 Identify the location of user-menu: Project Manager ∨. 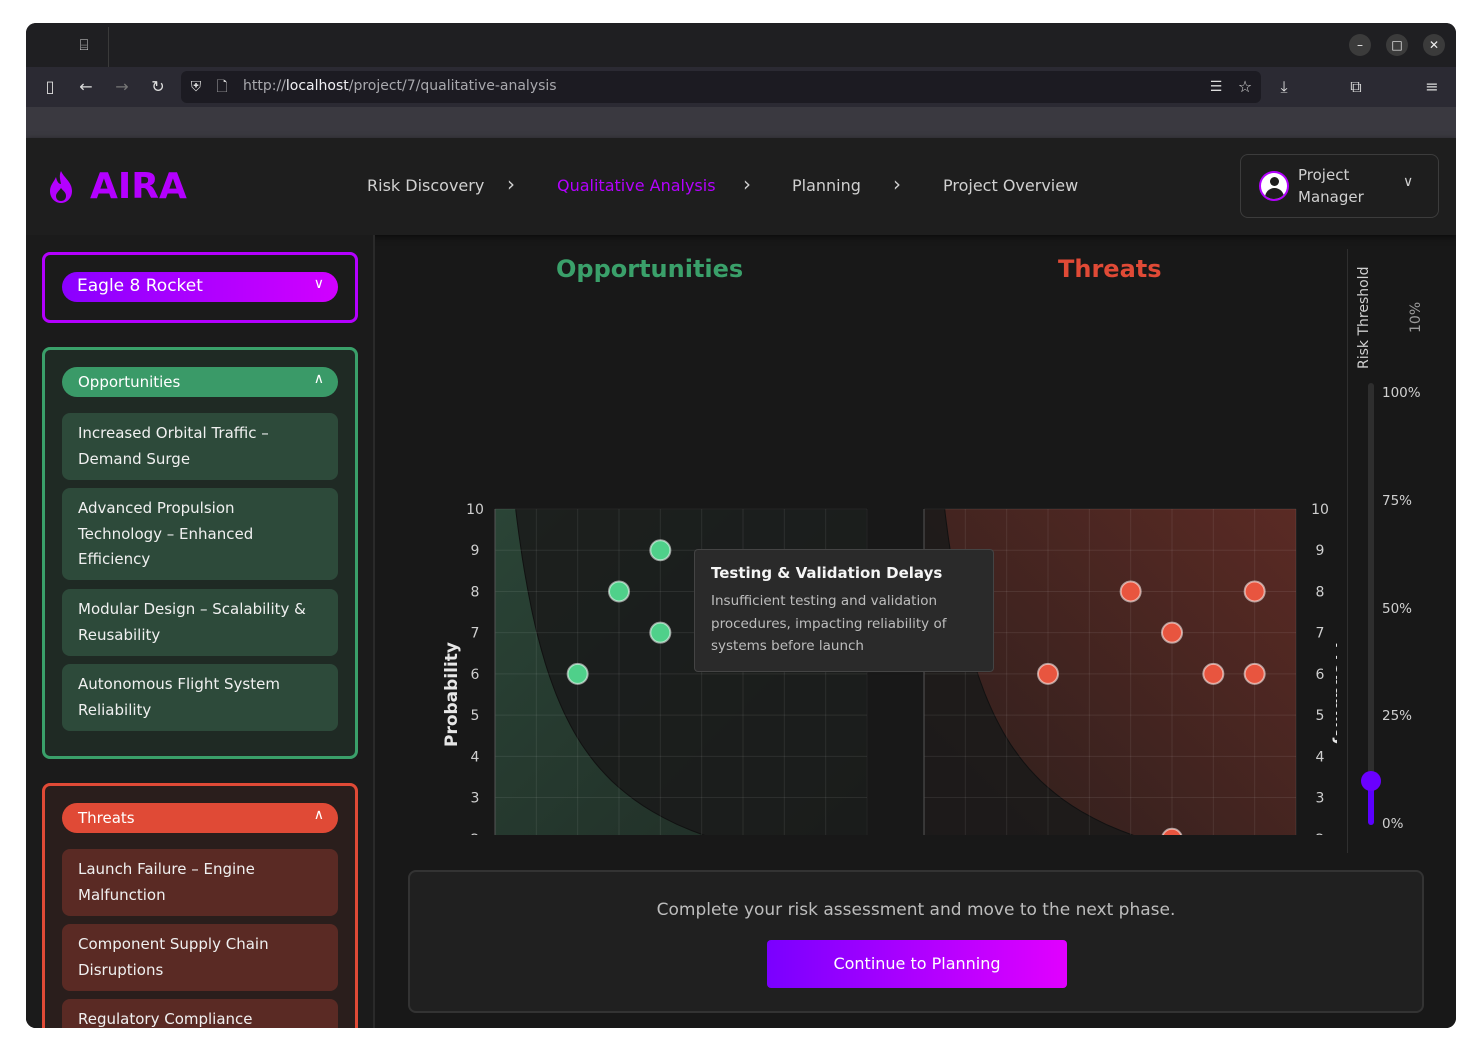
(1339, 186).